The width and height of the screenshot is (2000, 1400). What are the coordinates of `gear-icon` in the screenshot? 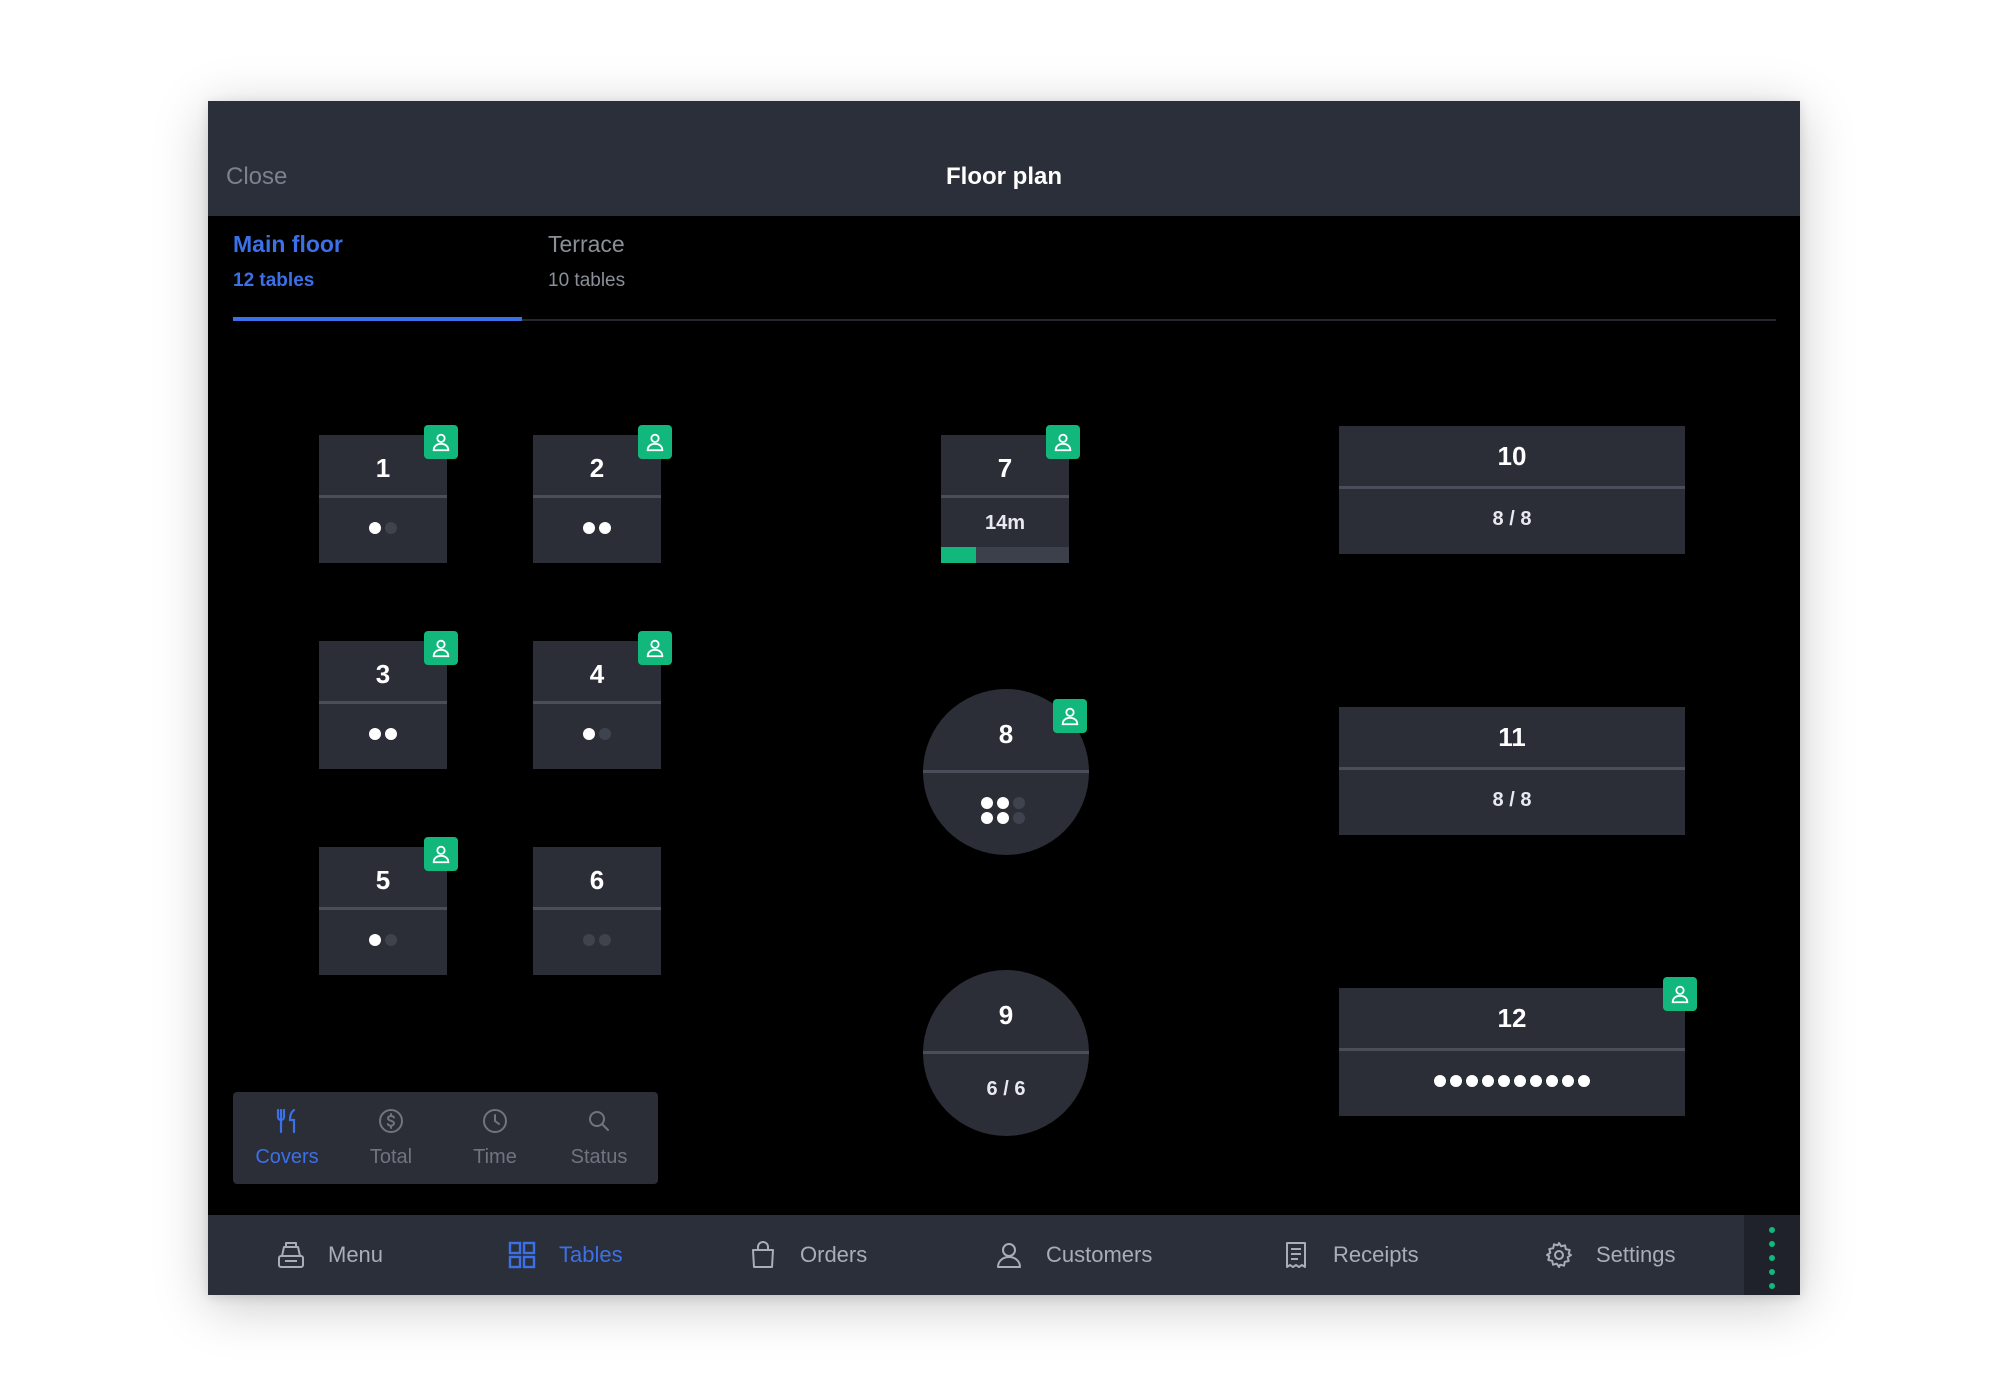 It's located at (1559, 1255).